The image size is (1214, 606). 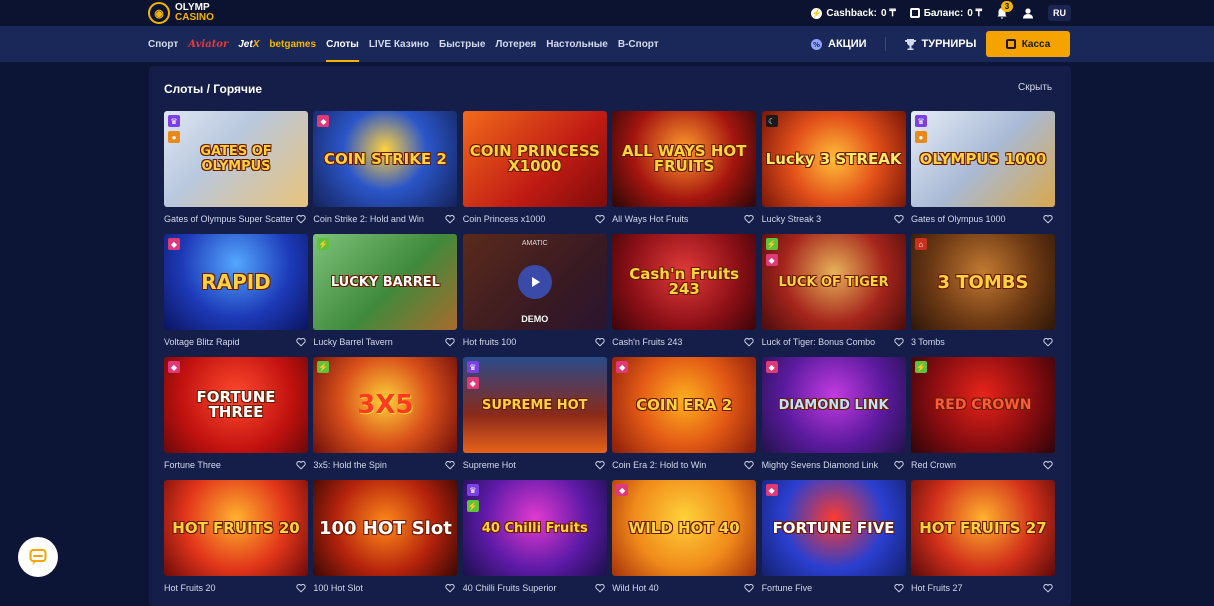 I want to click on game-thumbnail: ◆ COIN ERA 2, so click(x=684, y=405).